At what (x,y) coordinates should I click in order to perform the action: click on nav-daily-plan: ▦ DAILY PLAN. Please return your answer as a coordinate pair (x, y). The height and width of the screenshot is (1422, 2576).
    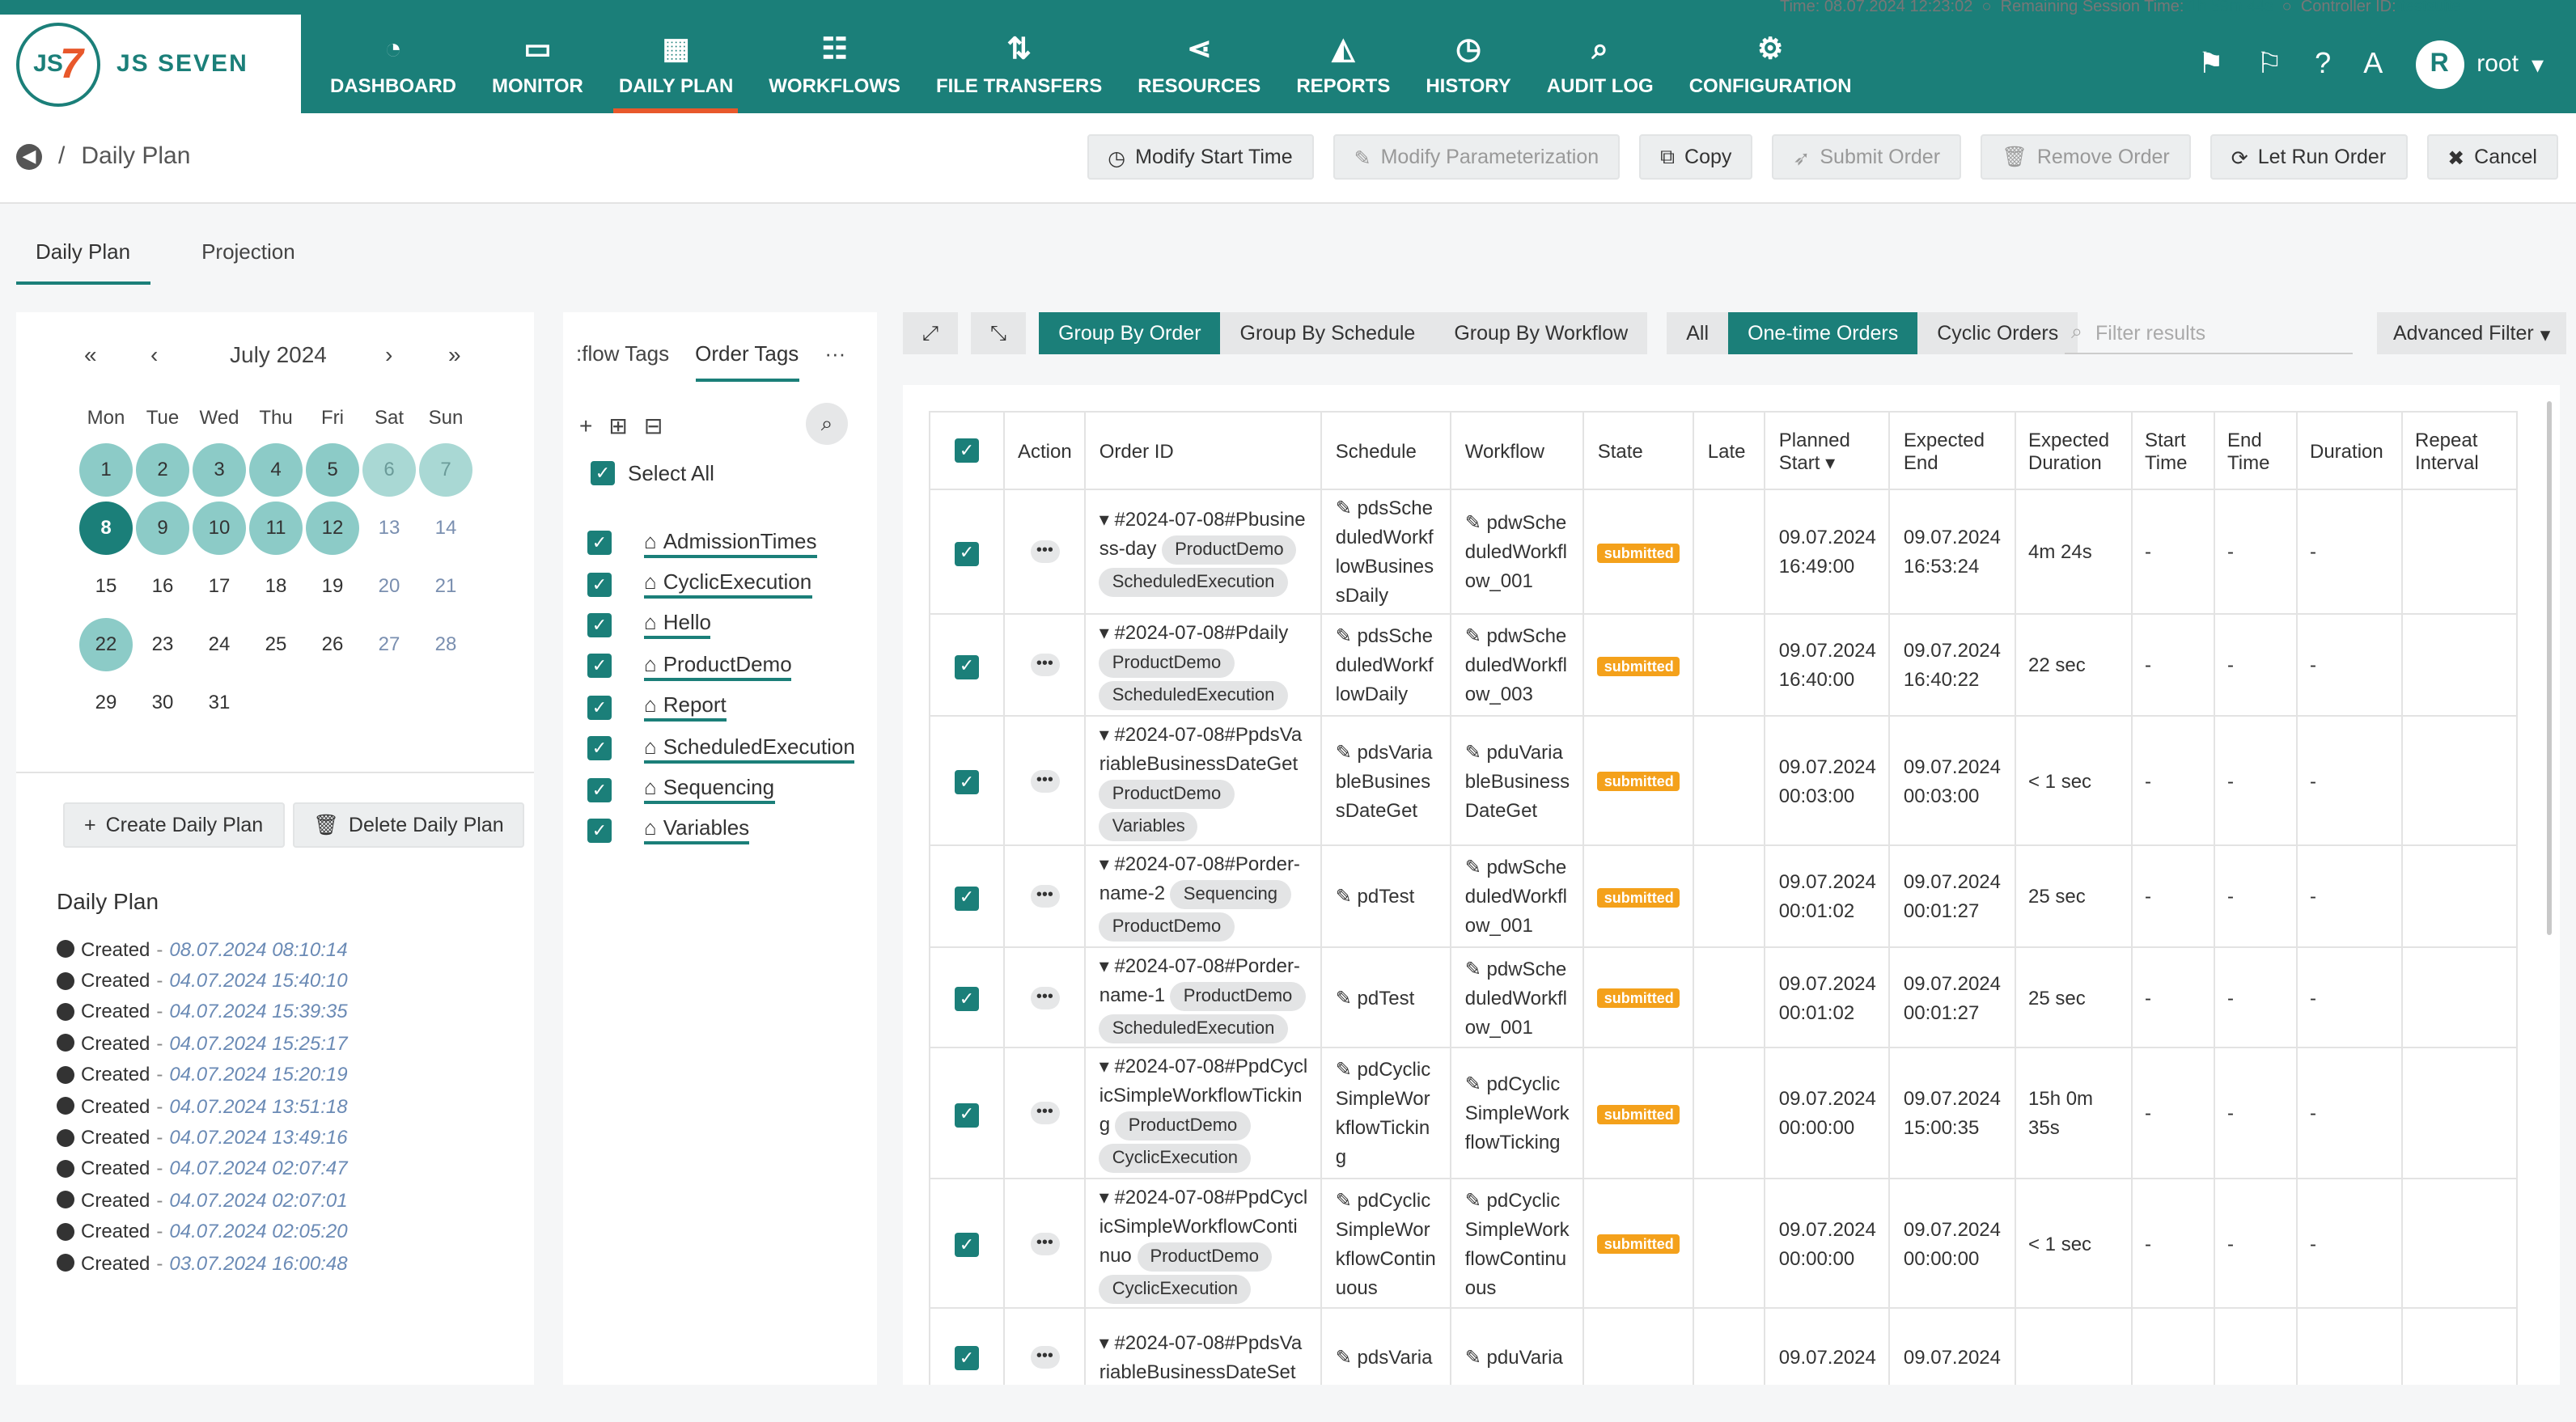
    Looking at the image, I should click on (676, 64).